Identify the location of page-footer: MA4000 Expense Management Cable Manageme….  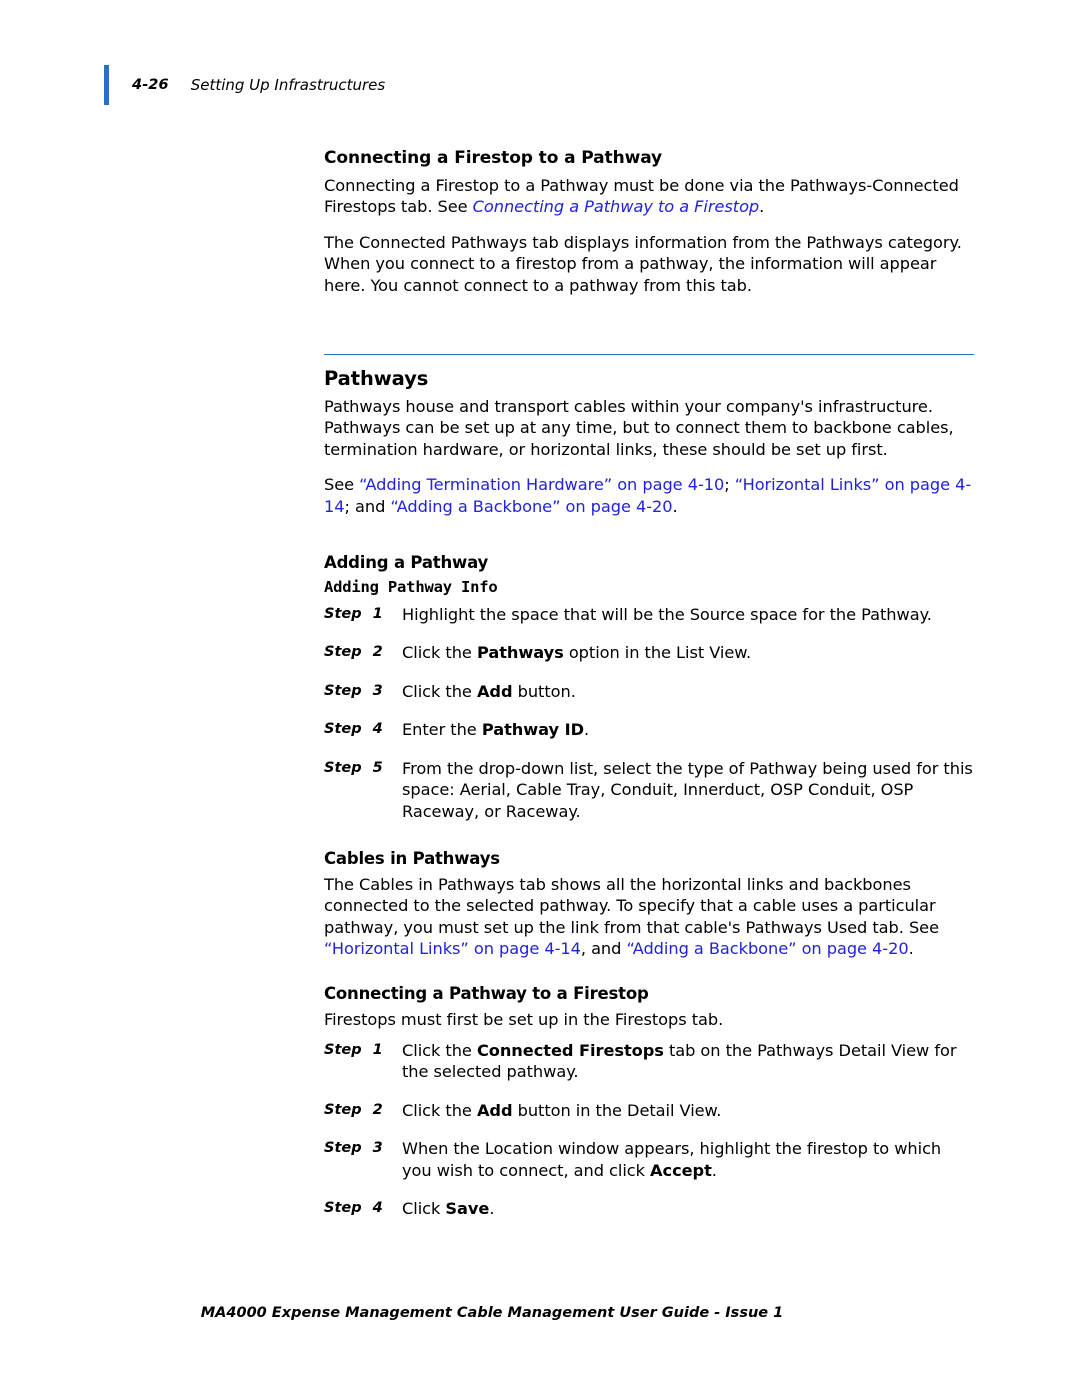
(540, 1313).